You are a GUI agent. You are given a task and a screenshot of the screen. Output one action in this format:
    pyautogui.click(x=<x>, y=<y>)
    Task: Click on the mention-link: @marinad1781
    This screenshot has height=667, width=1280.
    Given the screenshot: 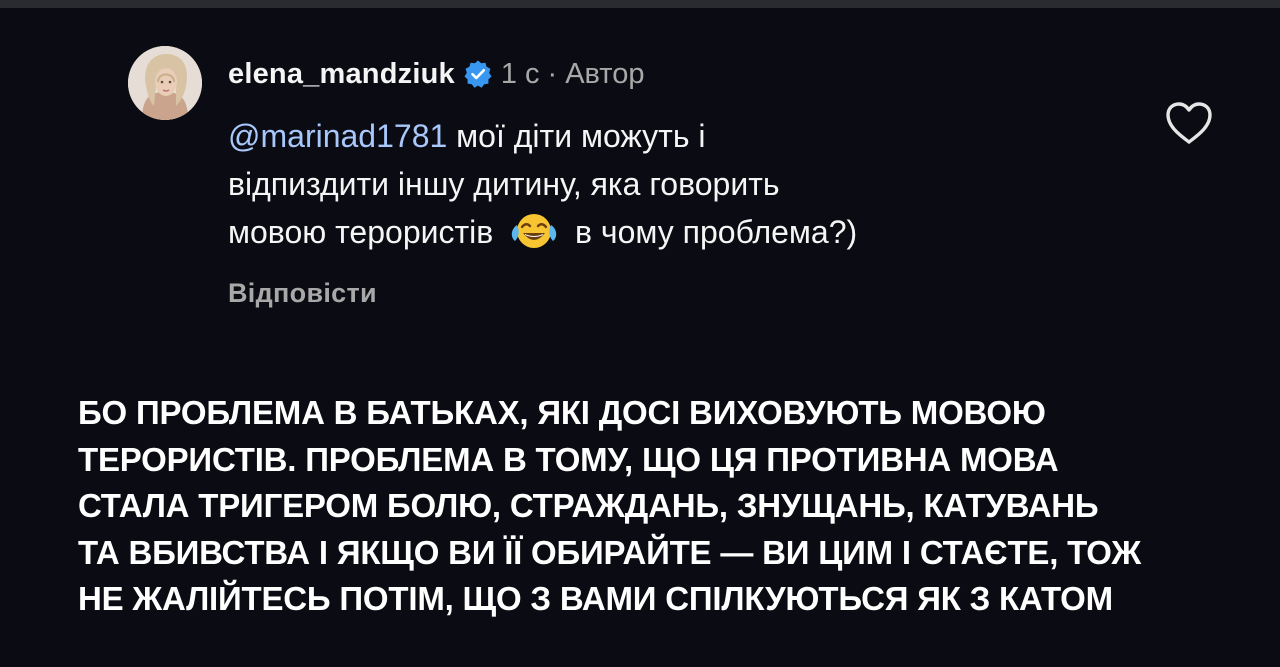 What is the action you would take?
    pyautogui.click(x=337, y=136)
    